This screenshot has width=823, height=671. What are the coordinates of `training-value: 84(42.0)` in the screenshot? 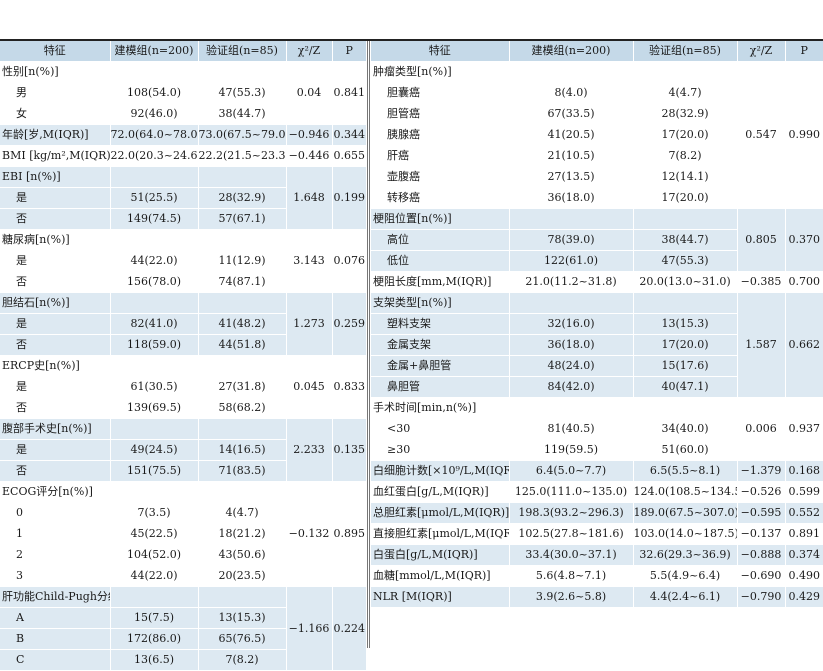 It's located at (570, 387).